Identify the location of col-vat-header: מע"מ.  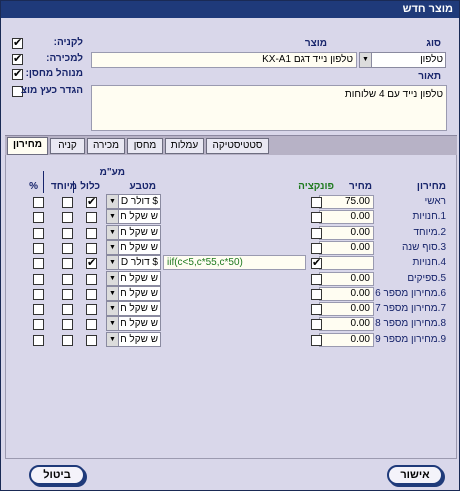
(112, 172).